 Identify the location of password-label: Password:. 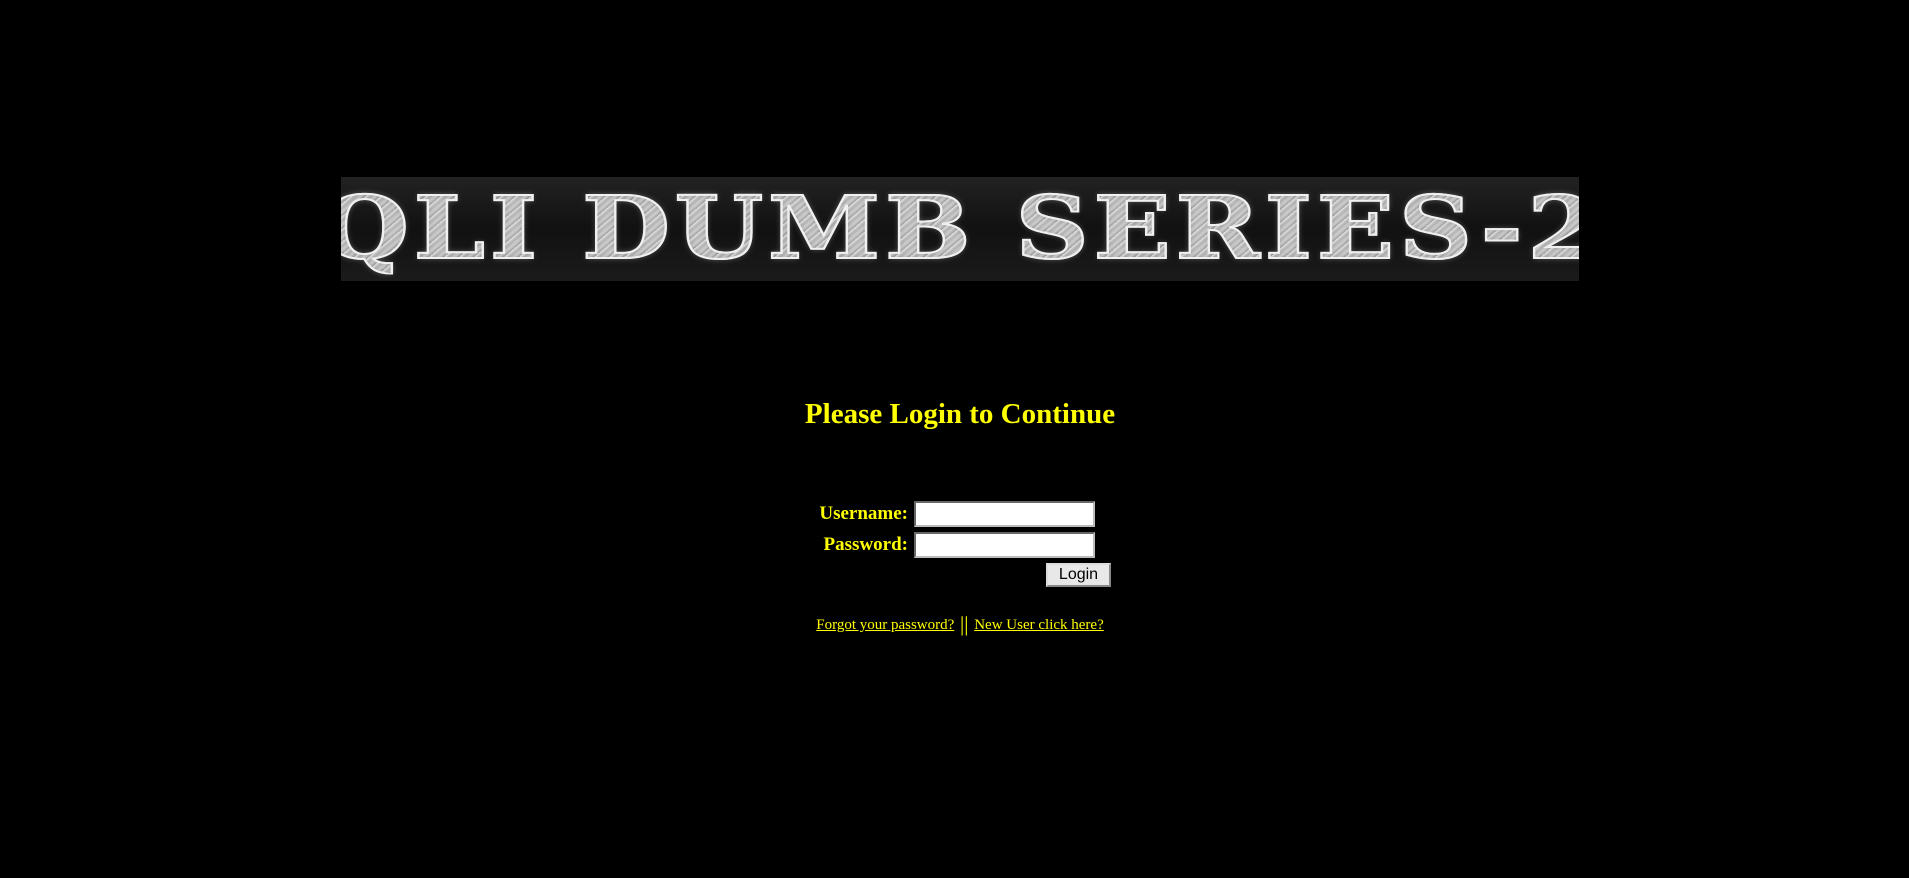
(865, 544).